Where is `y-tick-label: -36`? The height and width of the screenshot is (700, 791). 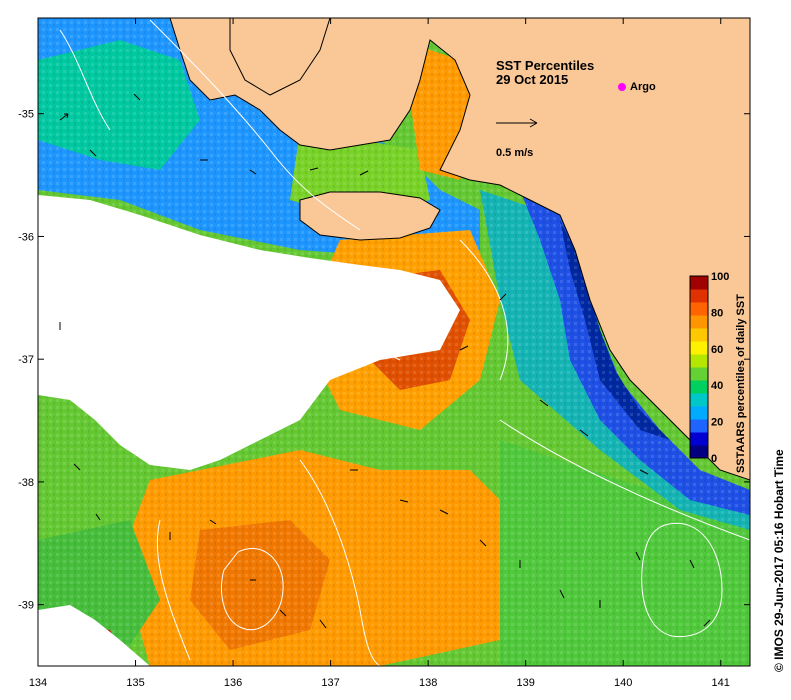 y-tick-label: -36 is located at coordinates (26, 237).